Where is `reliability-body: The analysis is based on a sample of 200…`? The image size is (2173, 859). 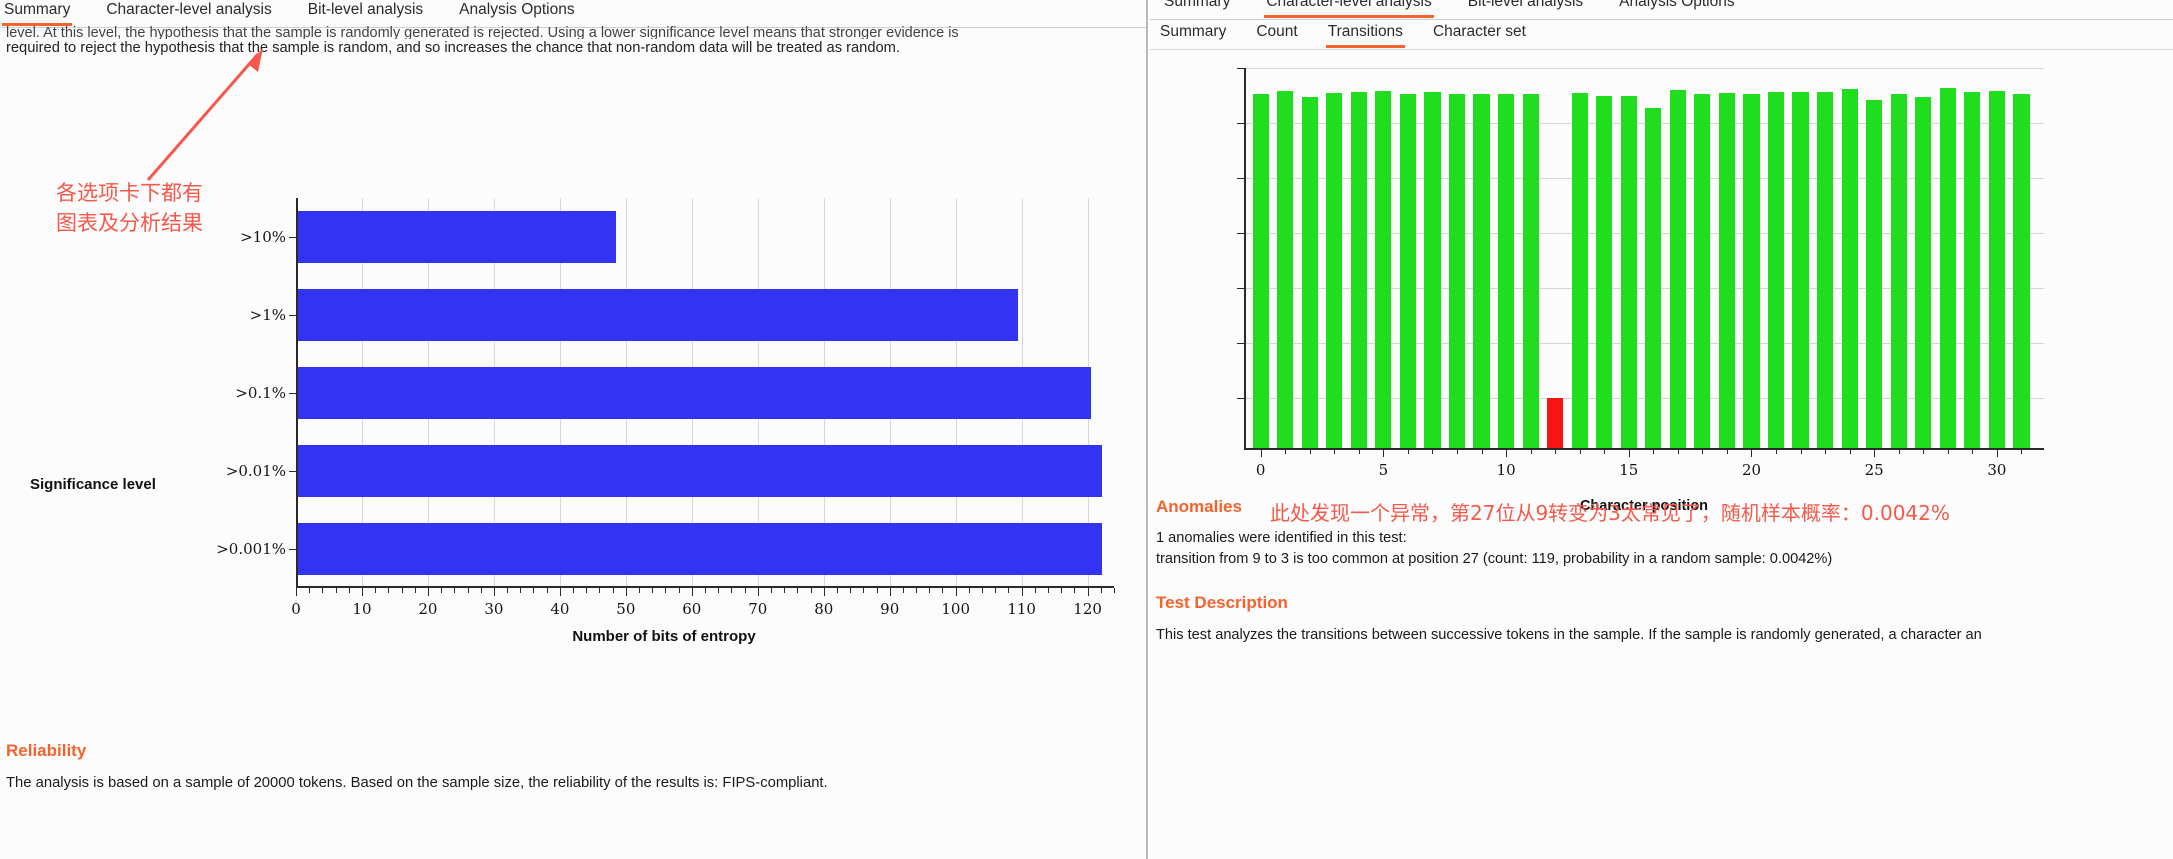
reliability-body: The analysis is based on a sample of 200… is located at coordinates (576, 794).